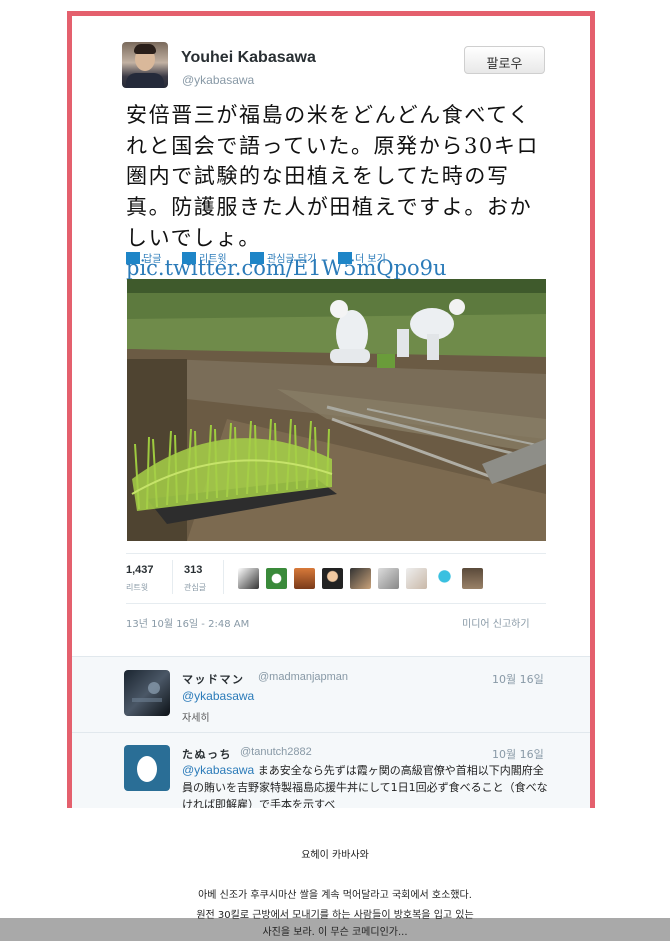 Image resolution: width=670 pixels, height=941 pixels. I want to click on retweet-count: 1,437, so click(140, 570).